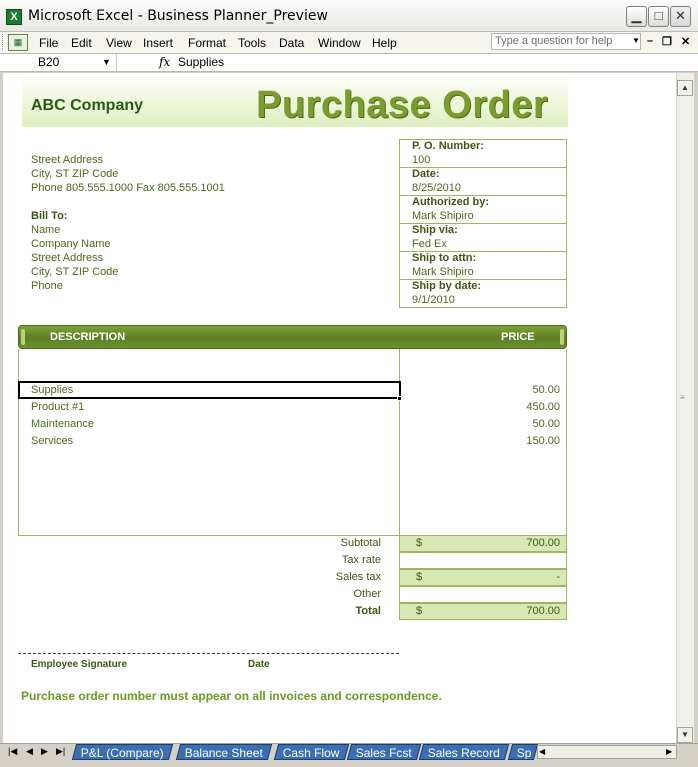 The image size is (698, 767). What do you see at coordinates (75, 174) in the screenshot?
I see `address-city: City, ST ZIP Code` at bounding box center [75, 174].